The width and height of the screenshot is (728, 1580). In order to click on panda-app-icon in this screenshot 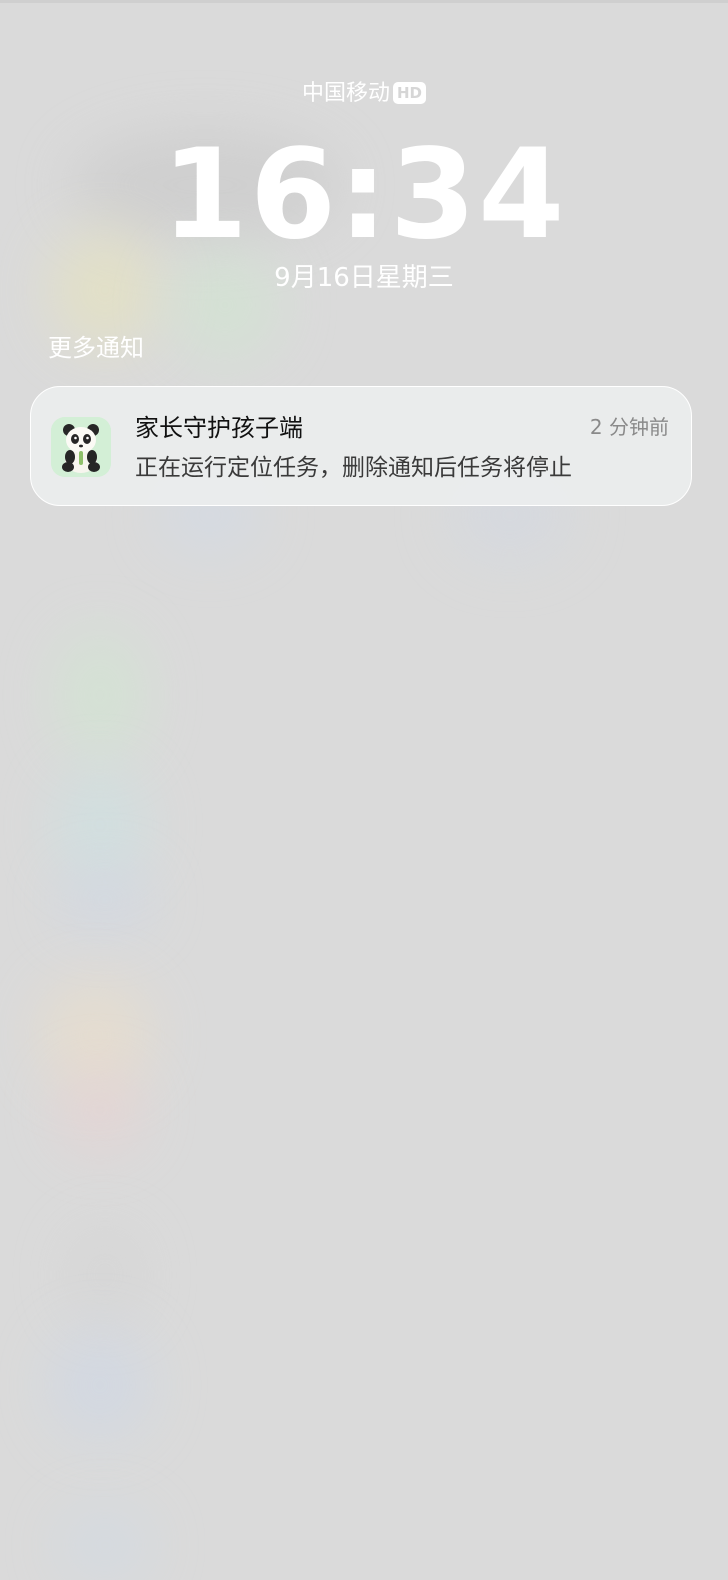, I will do `click(81, 447)`.